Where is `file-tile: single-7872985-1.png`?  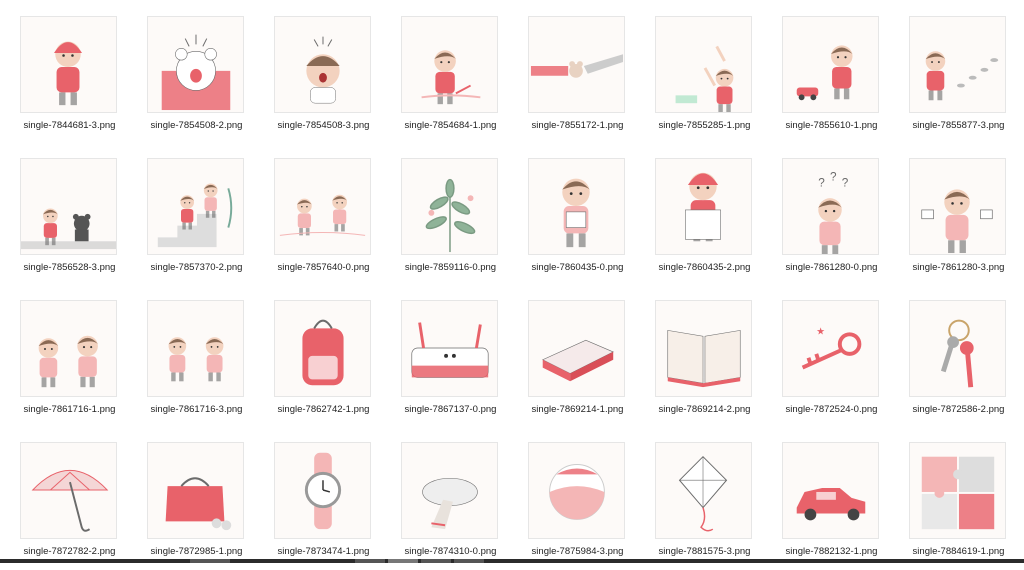 file-tile: single-7872985-1.png is located at coordinates (192, 499).